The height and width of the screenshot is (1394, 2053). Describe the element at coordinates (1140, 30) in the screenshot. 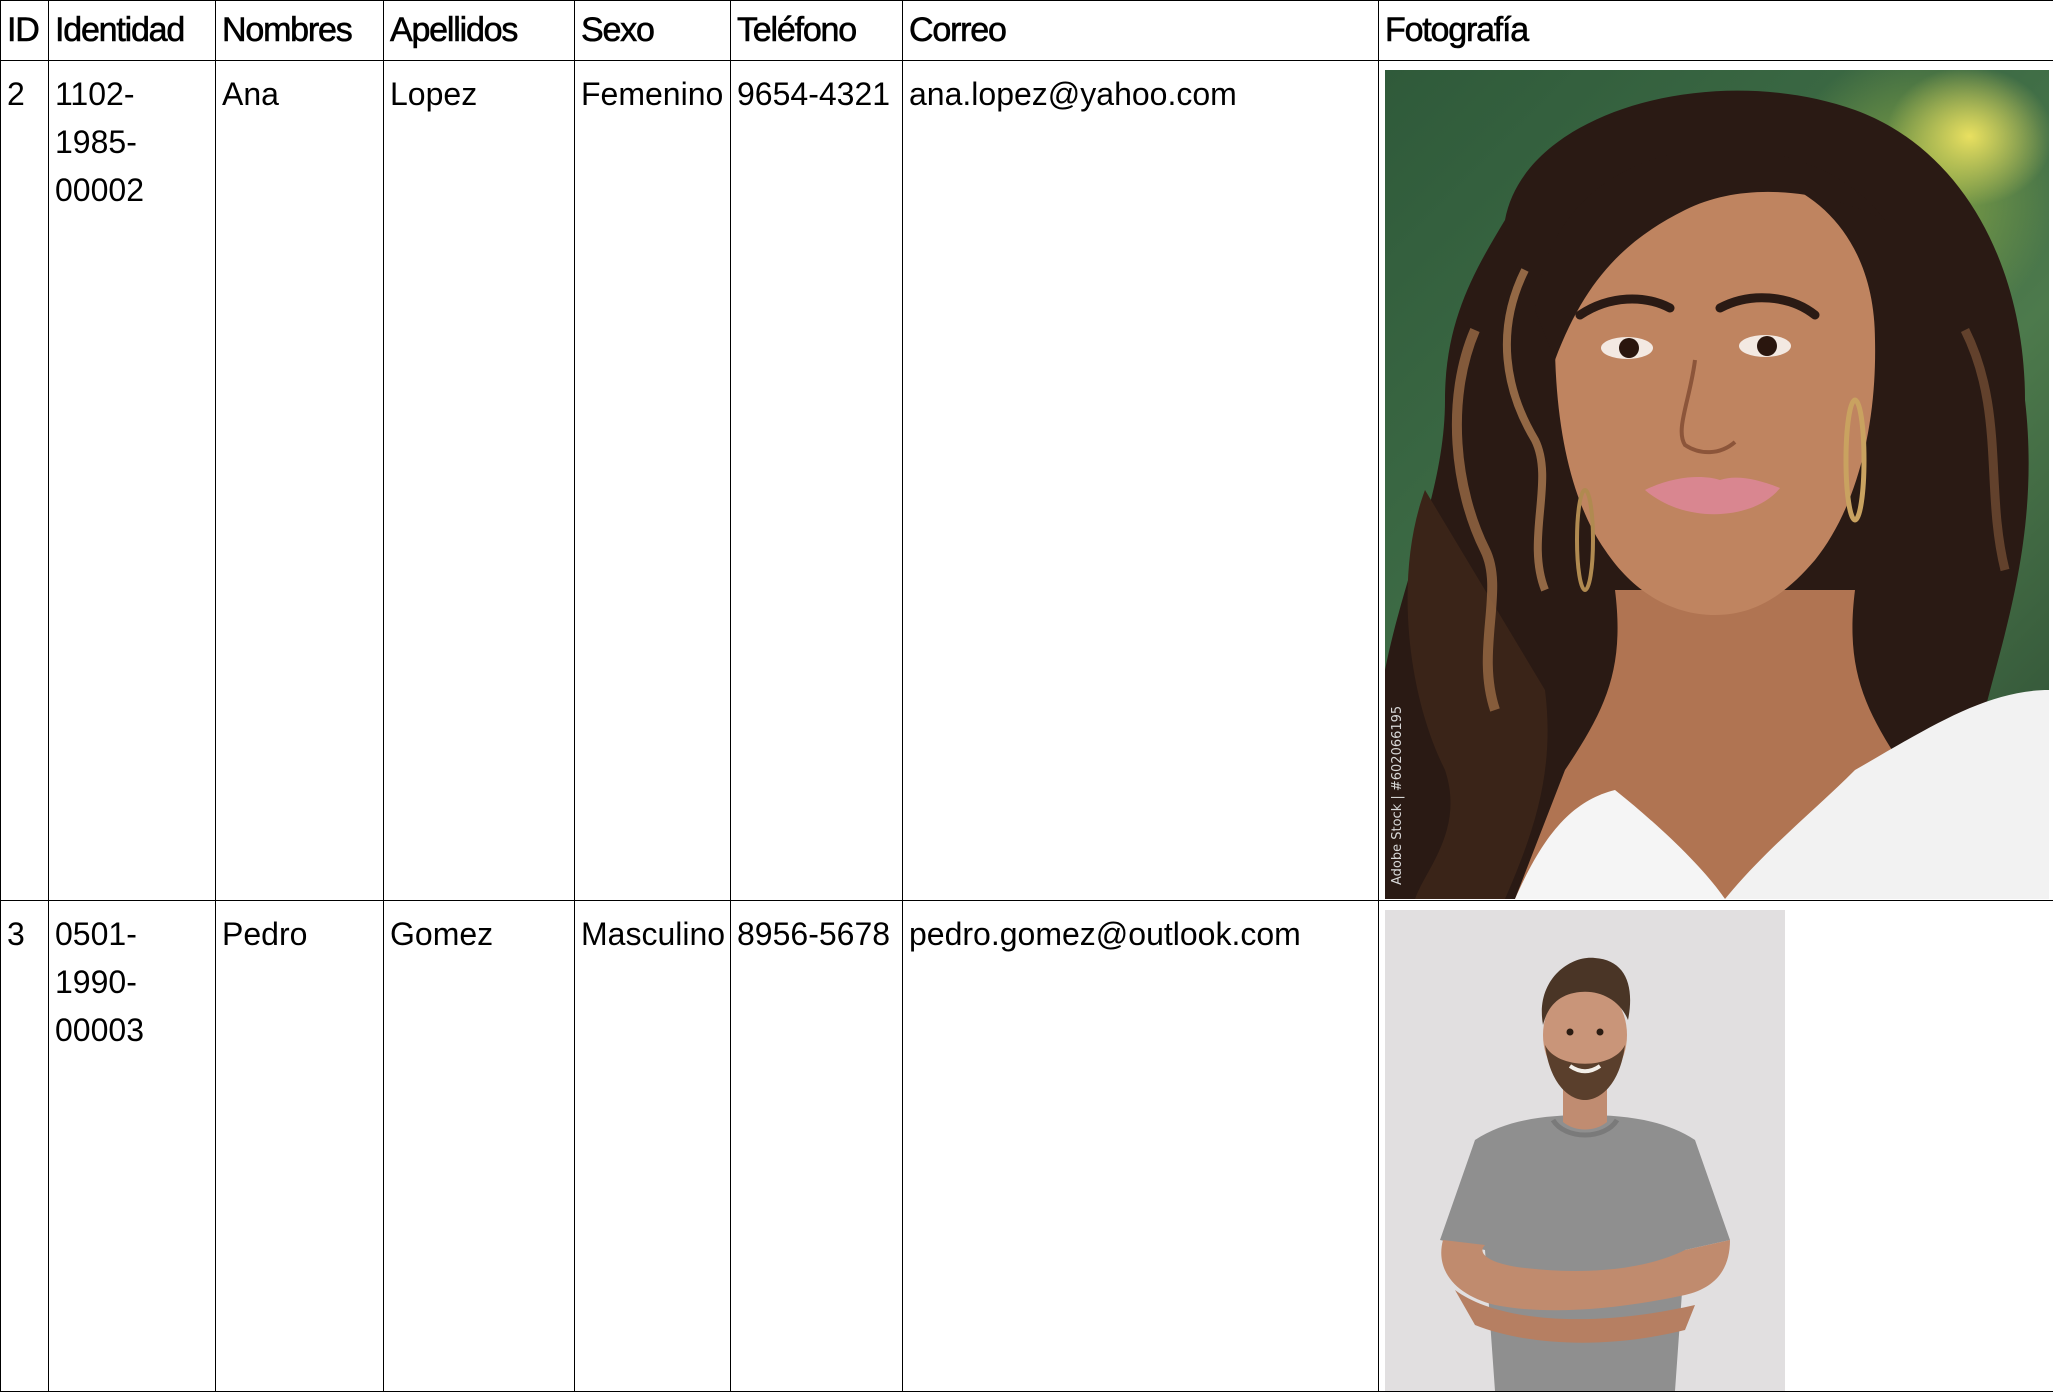

I see `header-correo: Correo` at that location.